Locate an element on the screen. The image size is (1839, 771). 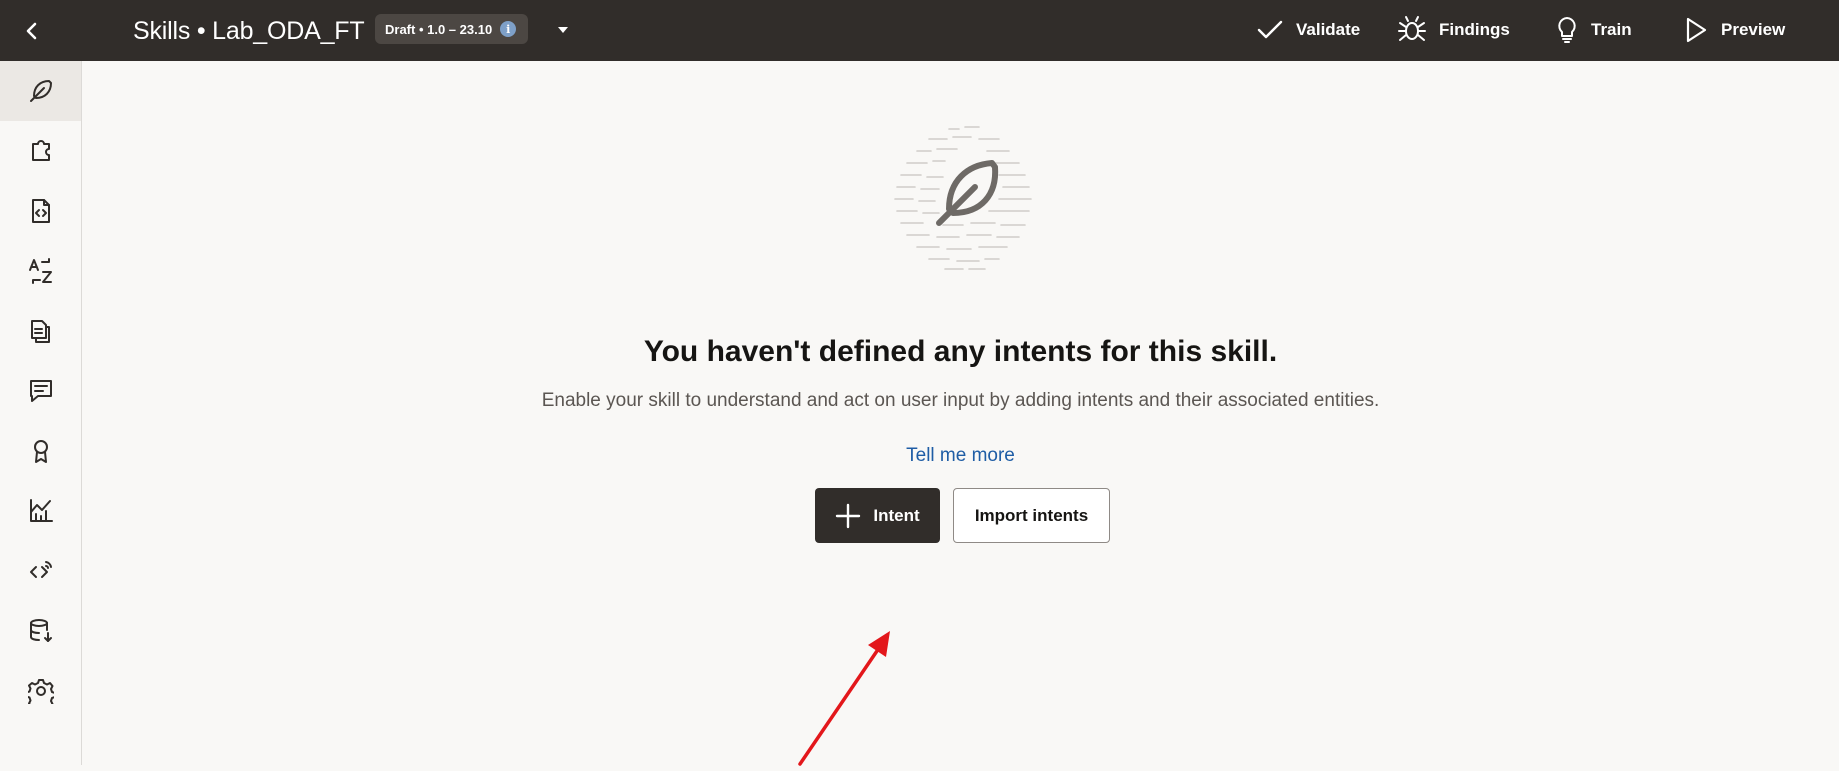
feather-icon is located at coordinates (40, 91).